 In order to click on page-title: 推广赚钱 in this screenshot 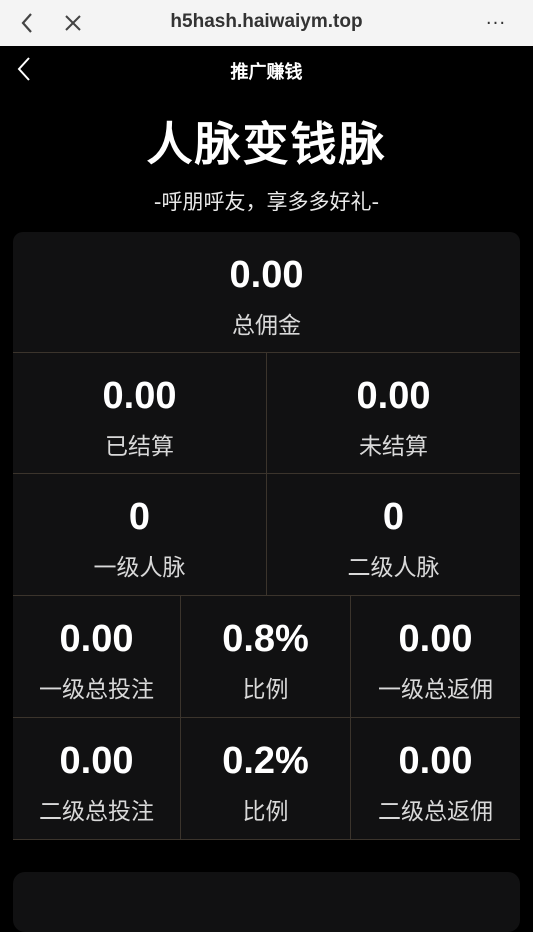, I will do `click(266, 72)`.